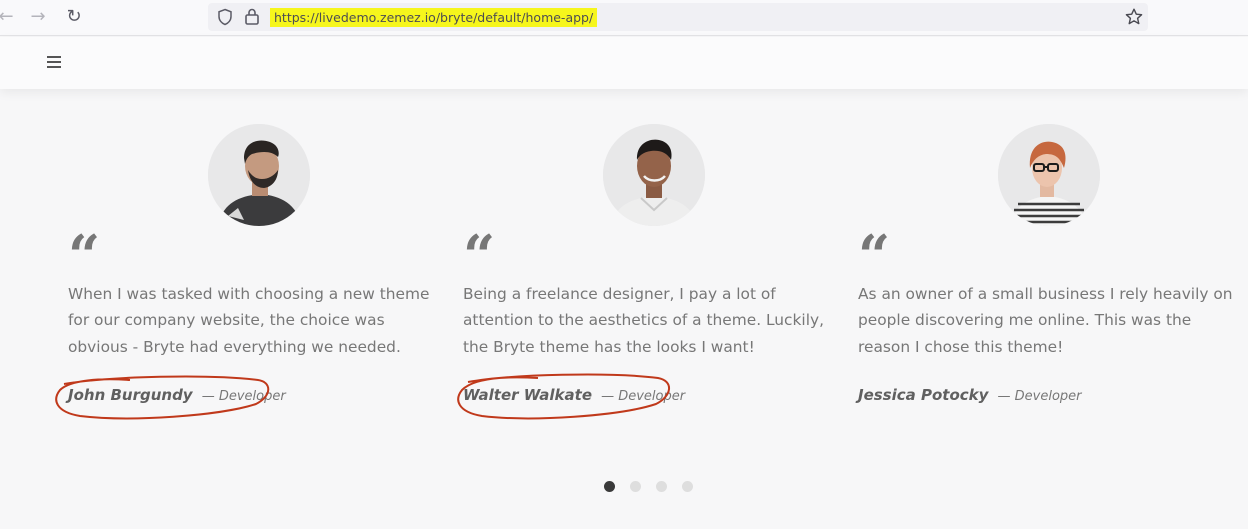  I want to click on testimonial-author: Walter Walkate — Developer, so click(574, 394).